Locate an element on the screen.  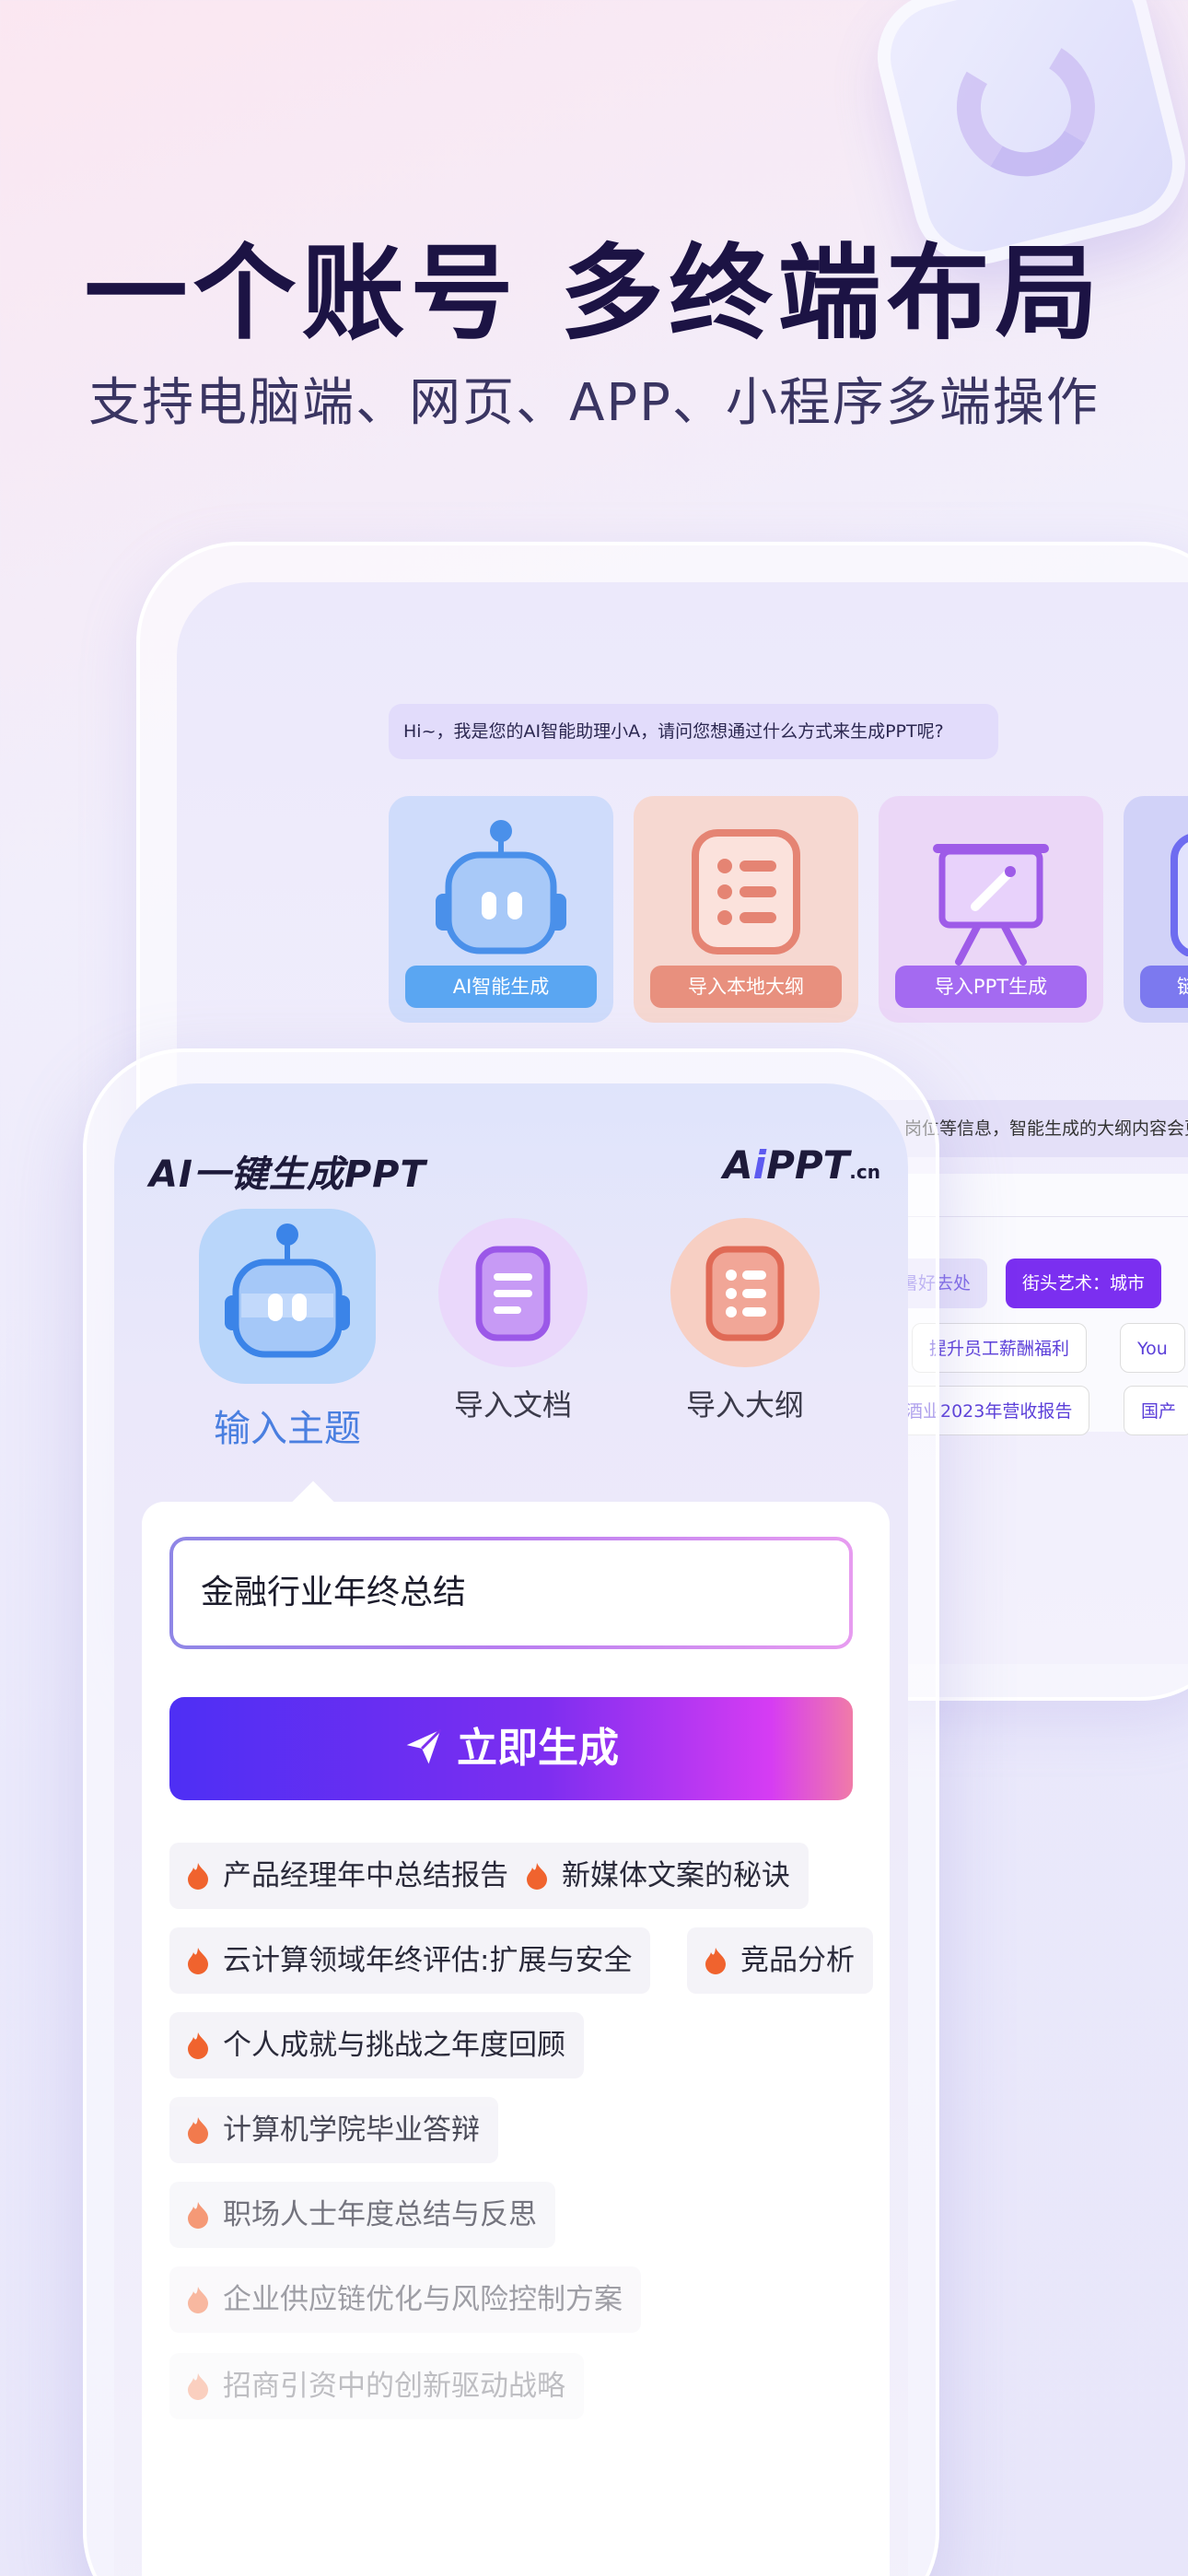
option-ai-generate: AI智能生成 is located at coordinates (501, 909).